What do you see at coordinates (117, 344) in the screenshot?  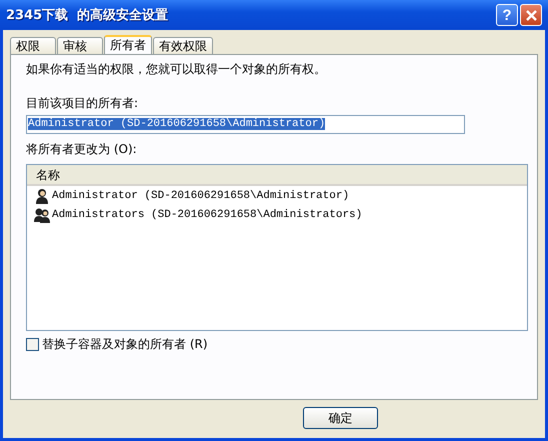 I see `replace-checkbox: 替换子容器及对象的所有者 (R)` at bounding box center [117, 344].